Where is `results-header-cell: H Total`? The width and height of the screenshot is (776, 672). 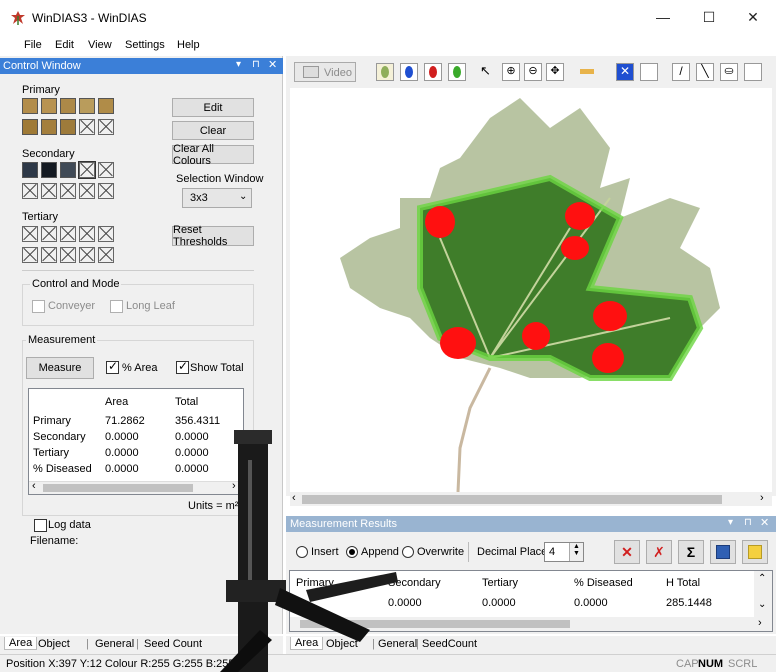 results-header-cell: H Total is located at coordinates (683, 583).